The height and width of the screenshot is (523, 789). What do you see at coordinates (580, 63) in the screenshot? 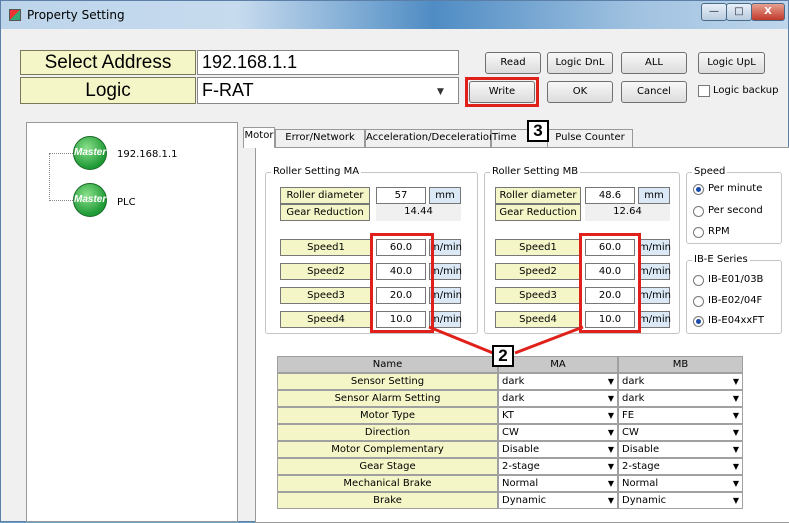
I see `logic-download-button: Logic DnL` at bounding box center [580, 63].